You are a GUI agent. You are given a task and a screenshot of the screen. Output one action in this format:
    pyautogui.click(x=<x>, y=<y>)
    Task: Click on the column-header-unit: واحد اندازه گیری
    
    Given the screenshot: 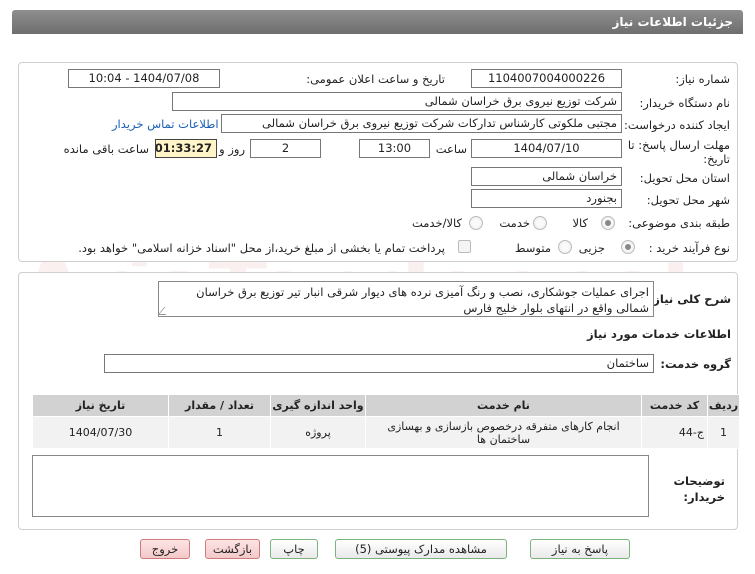 What is the action you would take?
    pyautogui.click(x=318, y=405)
    